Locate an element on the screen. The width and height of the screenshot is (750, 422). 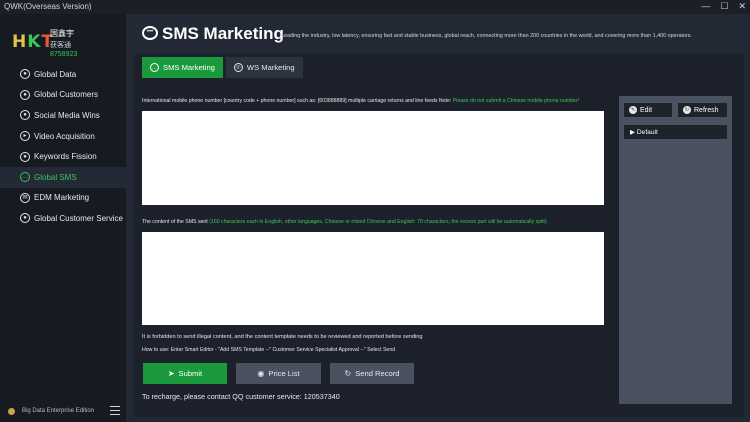
sidebar-item-global-data: ● Global Data is located at coordinates (63, 74).